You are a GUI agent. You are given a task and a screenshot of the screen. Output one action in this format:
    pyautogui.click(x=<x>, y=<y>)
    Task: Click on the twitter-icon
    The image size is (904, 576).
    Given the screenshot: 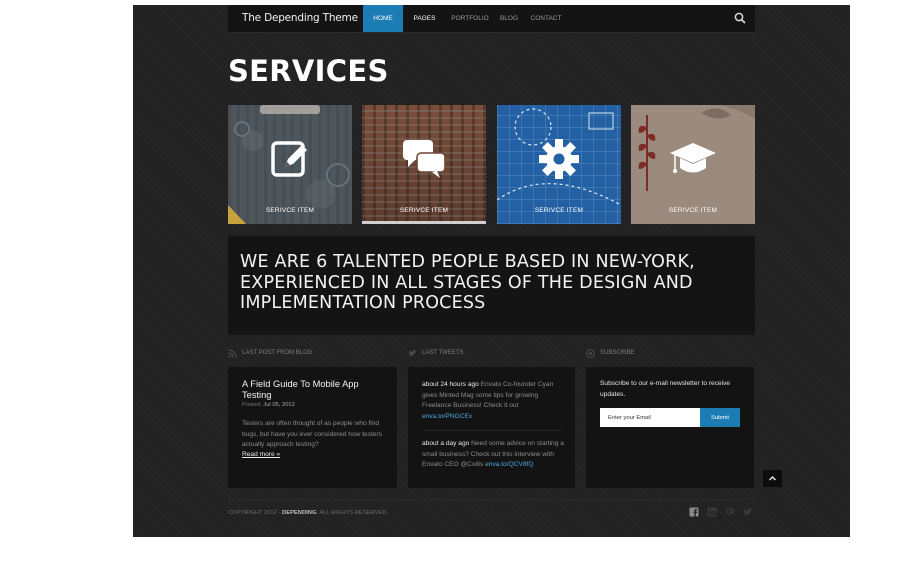 What is the action you would take?
    pyautogui.click(x=748, y=512)
    